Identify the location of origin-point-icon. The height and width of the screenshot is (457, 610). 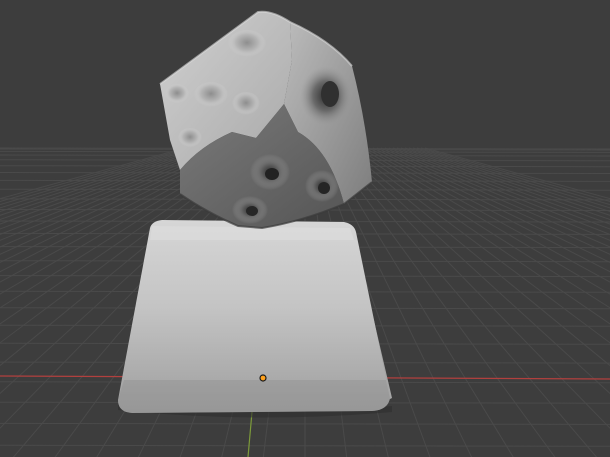
(263, 378).